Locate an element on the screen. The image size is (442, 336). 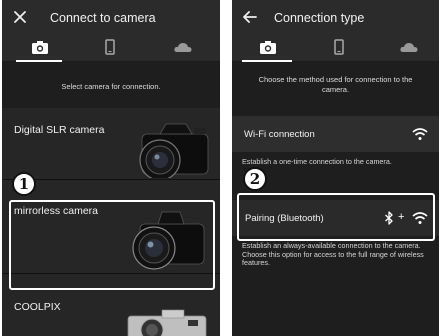
camera-option-dslr: Digital SLR camera is located at coordinates (111, 144).